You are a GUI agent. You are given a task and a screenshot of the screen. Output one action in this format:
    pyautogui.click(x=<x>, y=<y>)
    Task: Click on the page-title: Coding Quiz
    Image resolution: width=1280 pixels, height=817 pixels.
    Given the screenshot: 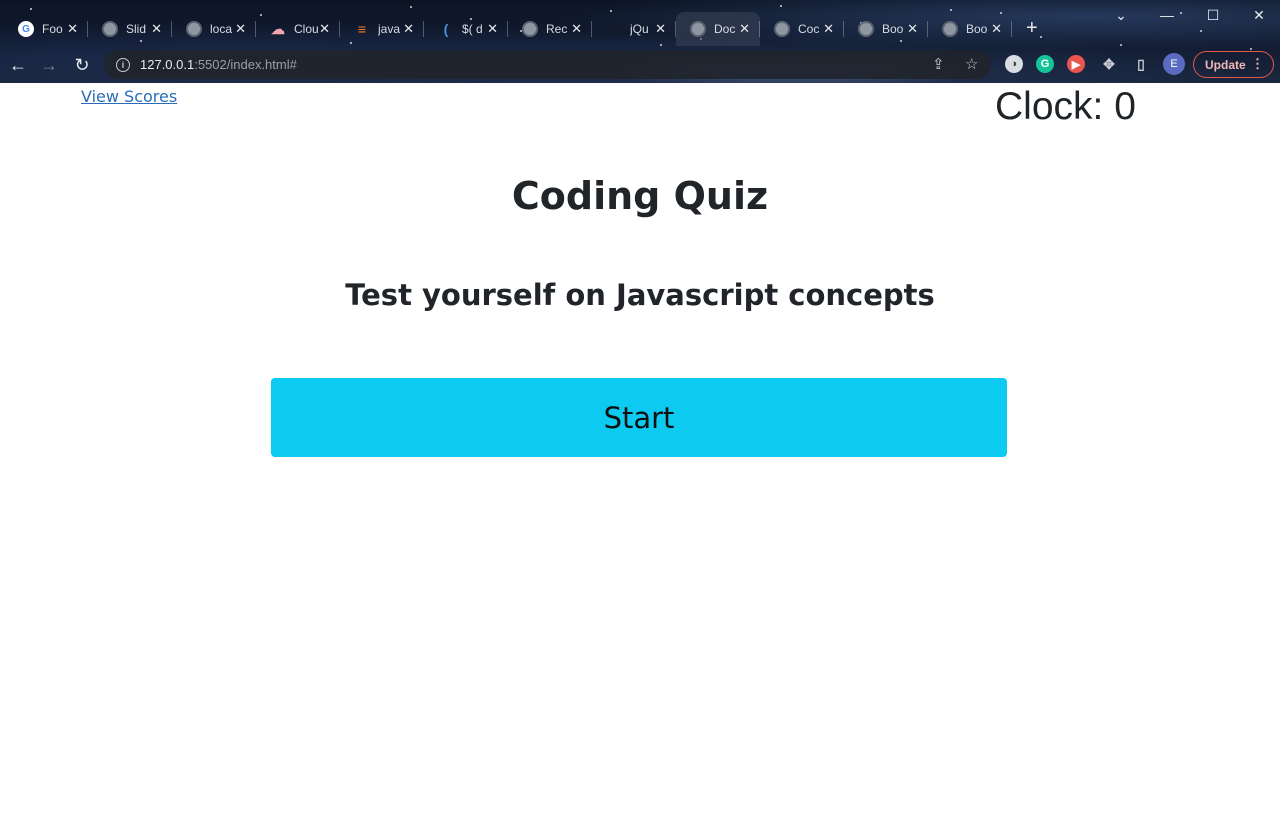 What is the action you would take?
    pyautogui.click(x=640, y=196)
    